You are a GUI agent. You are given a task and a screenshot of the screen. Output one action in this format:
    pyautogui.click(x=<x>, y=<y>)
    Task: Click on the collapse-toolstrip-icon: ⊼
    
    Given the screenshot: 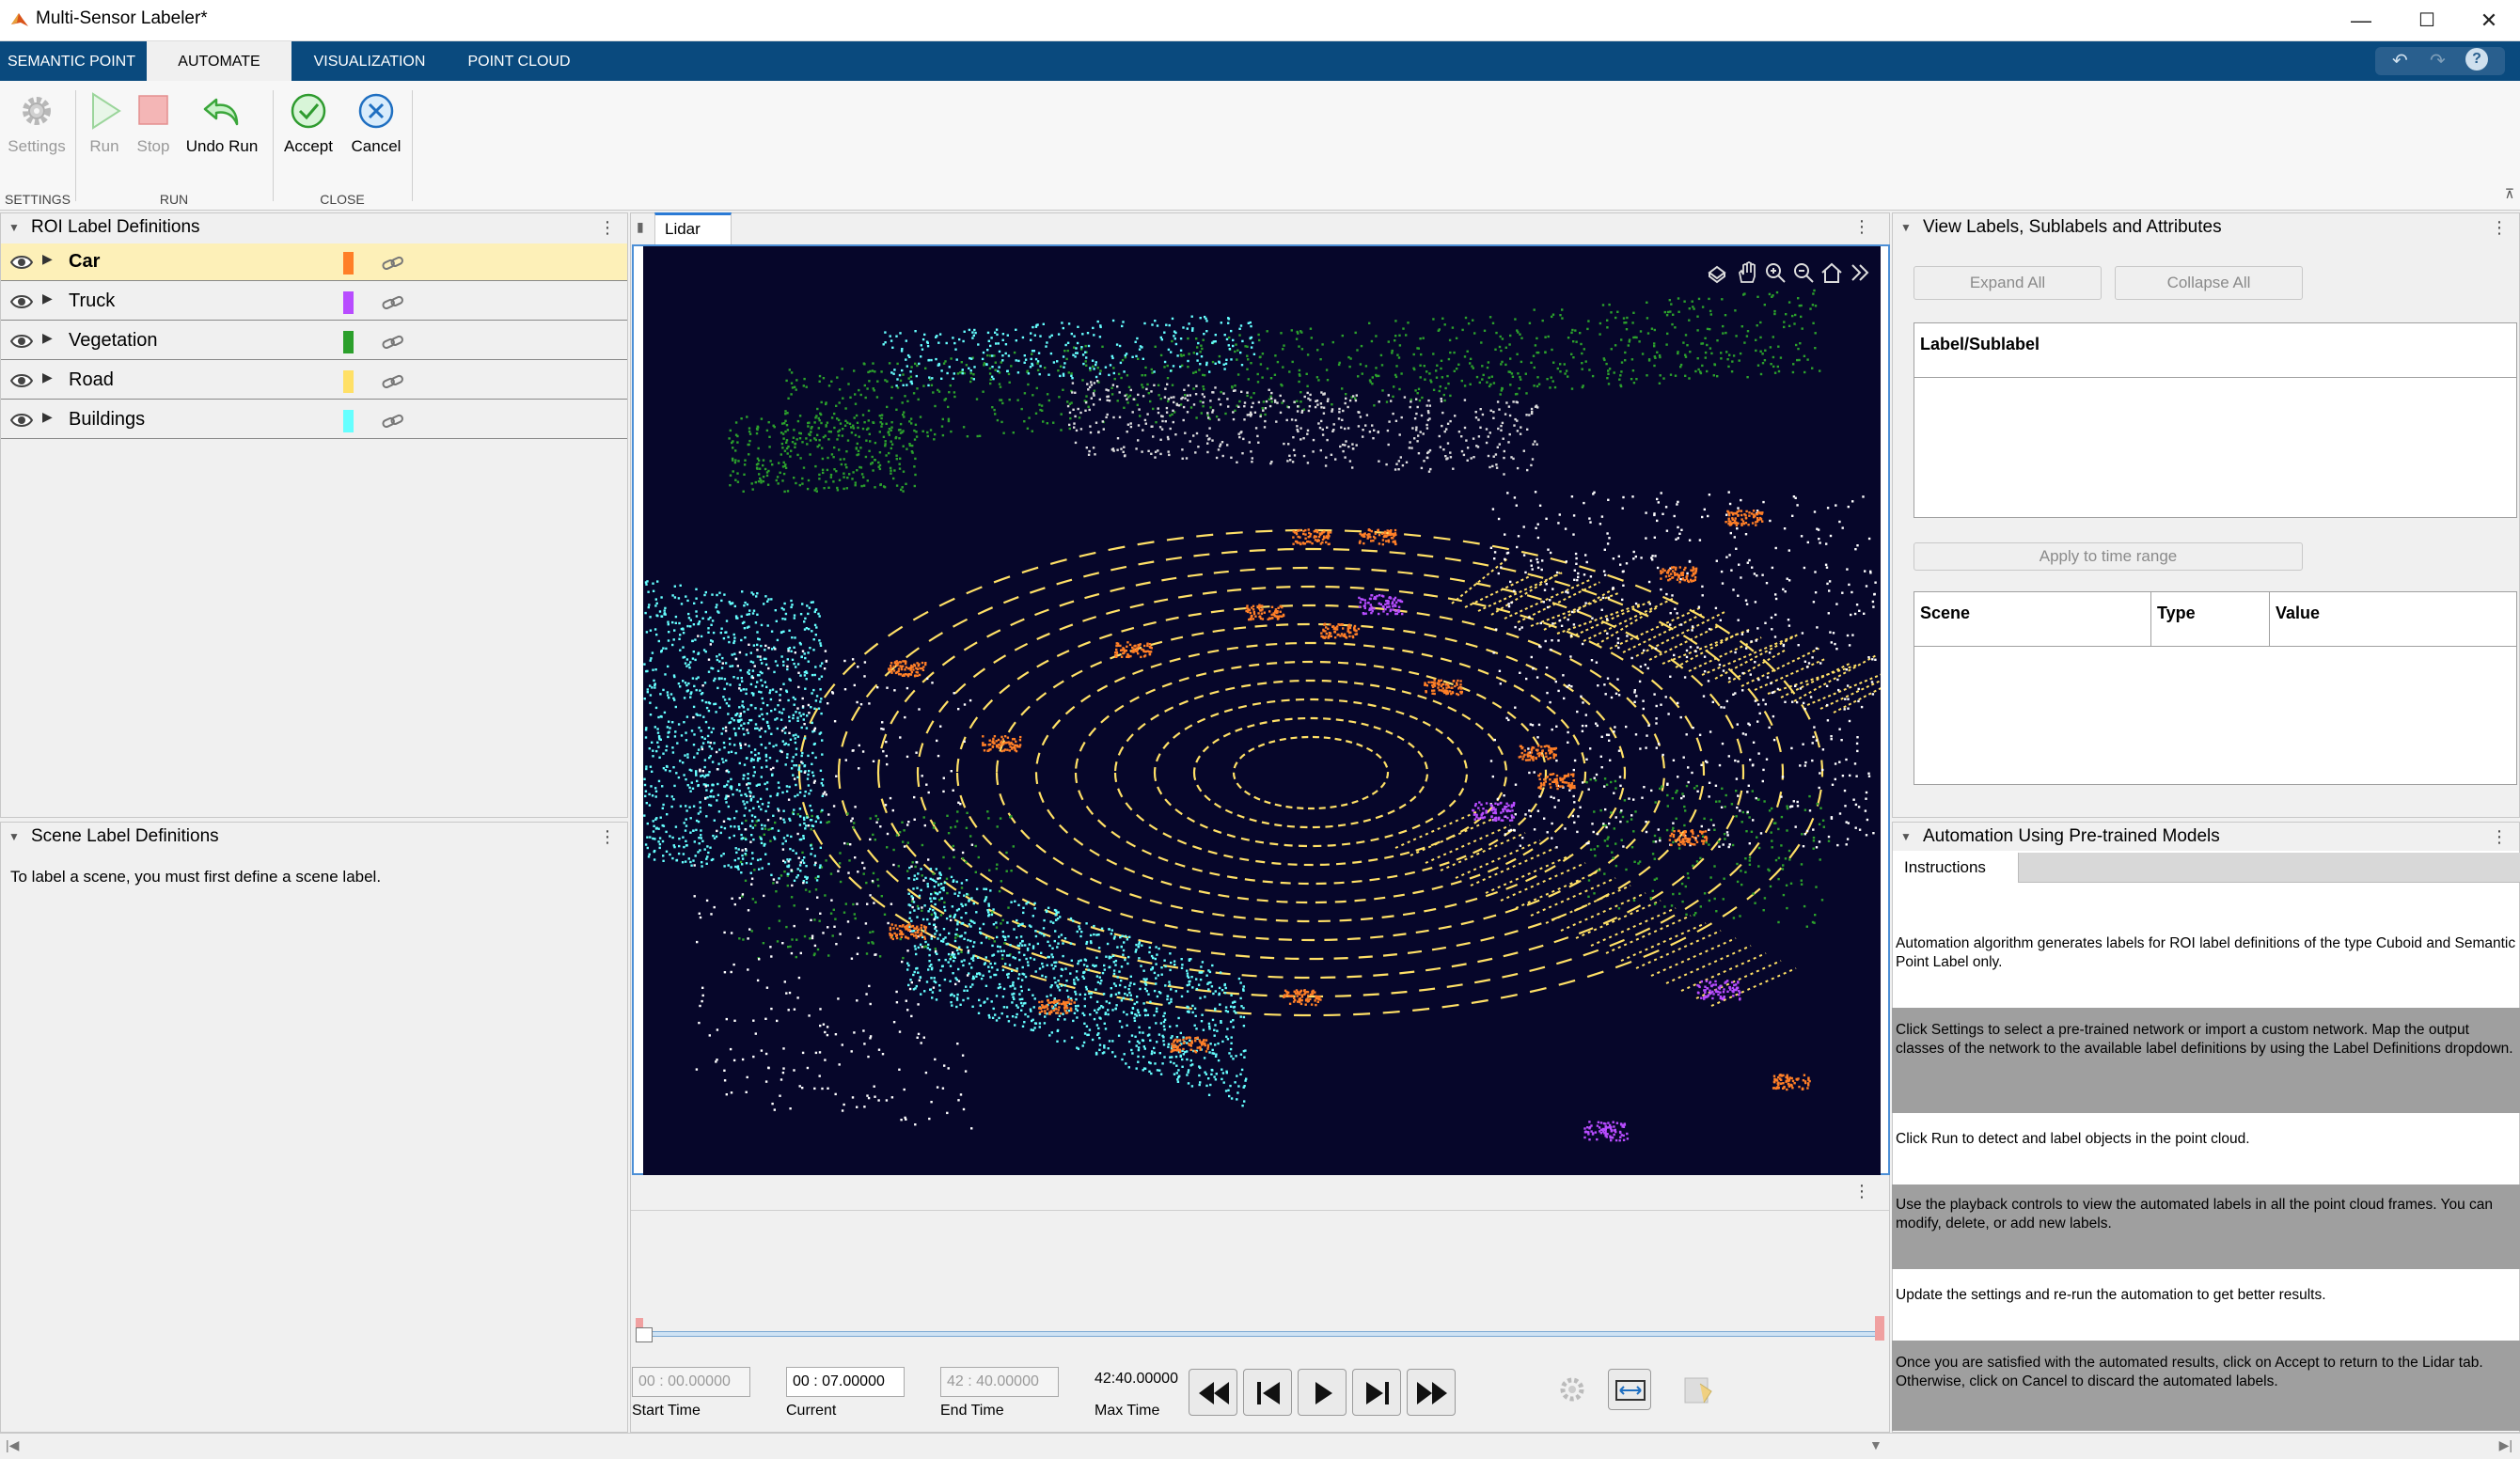 What is the action you would take?
    pyautogui.click(x=2510, y=194)
    